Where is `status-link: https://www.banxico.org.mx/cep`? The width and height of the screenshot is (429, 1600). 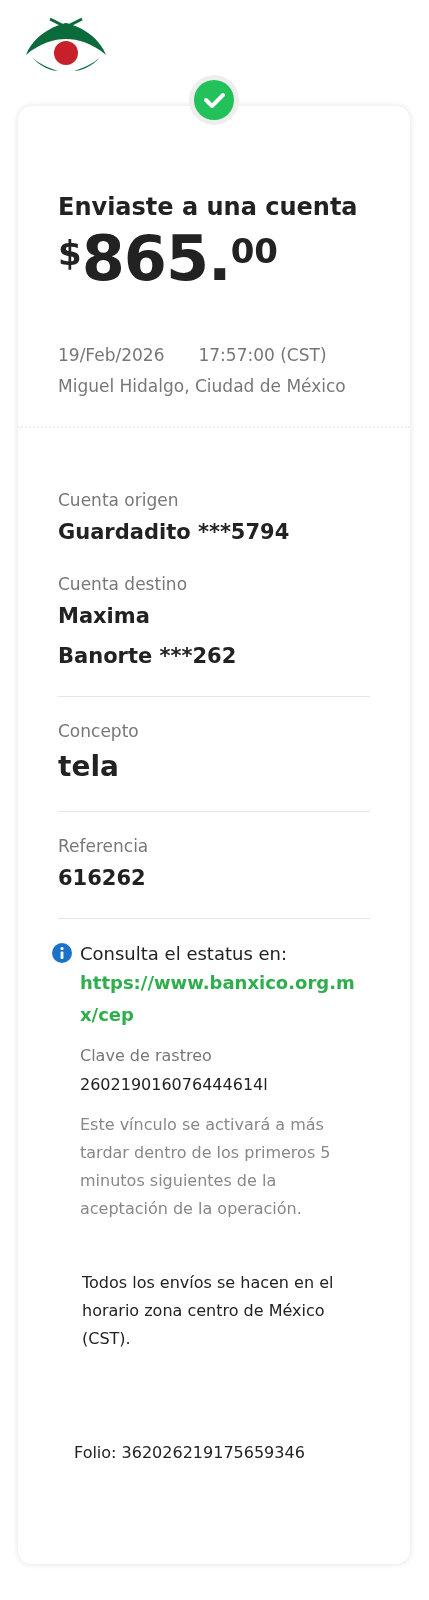 status-link: https://www.banxico.org.mx/cep is located at coordinates (218, 999).